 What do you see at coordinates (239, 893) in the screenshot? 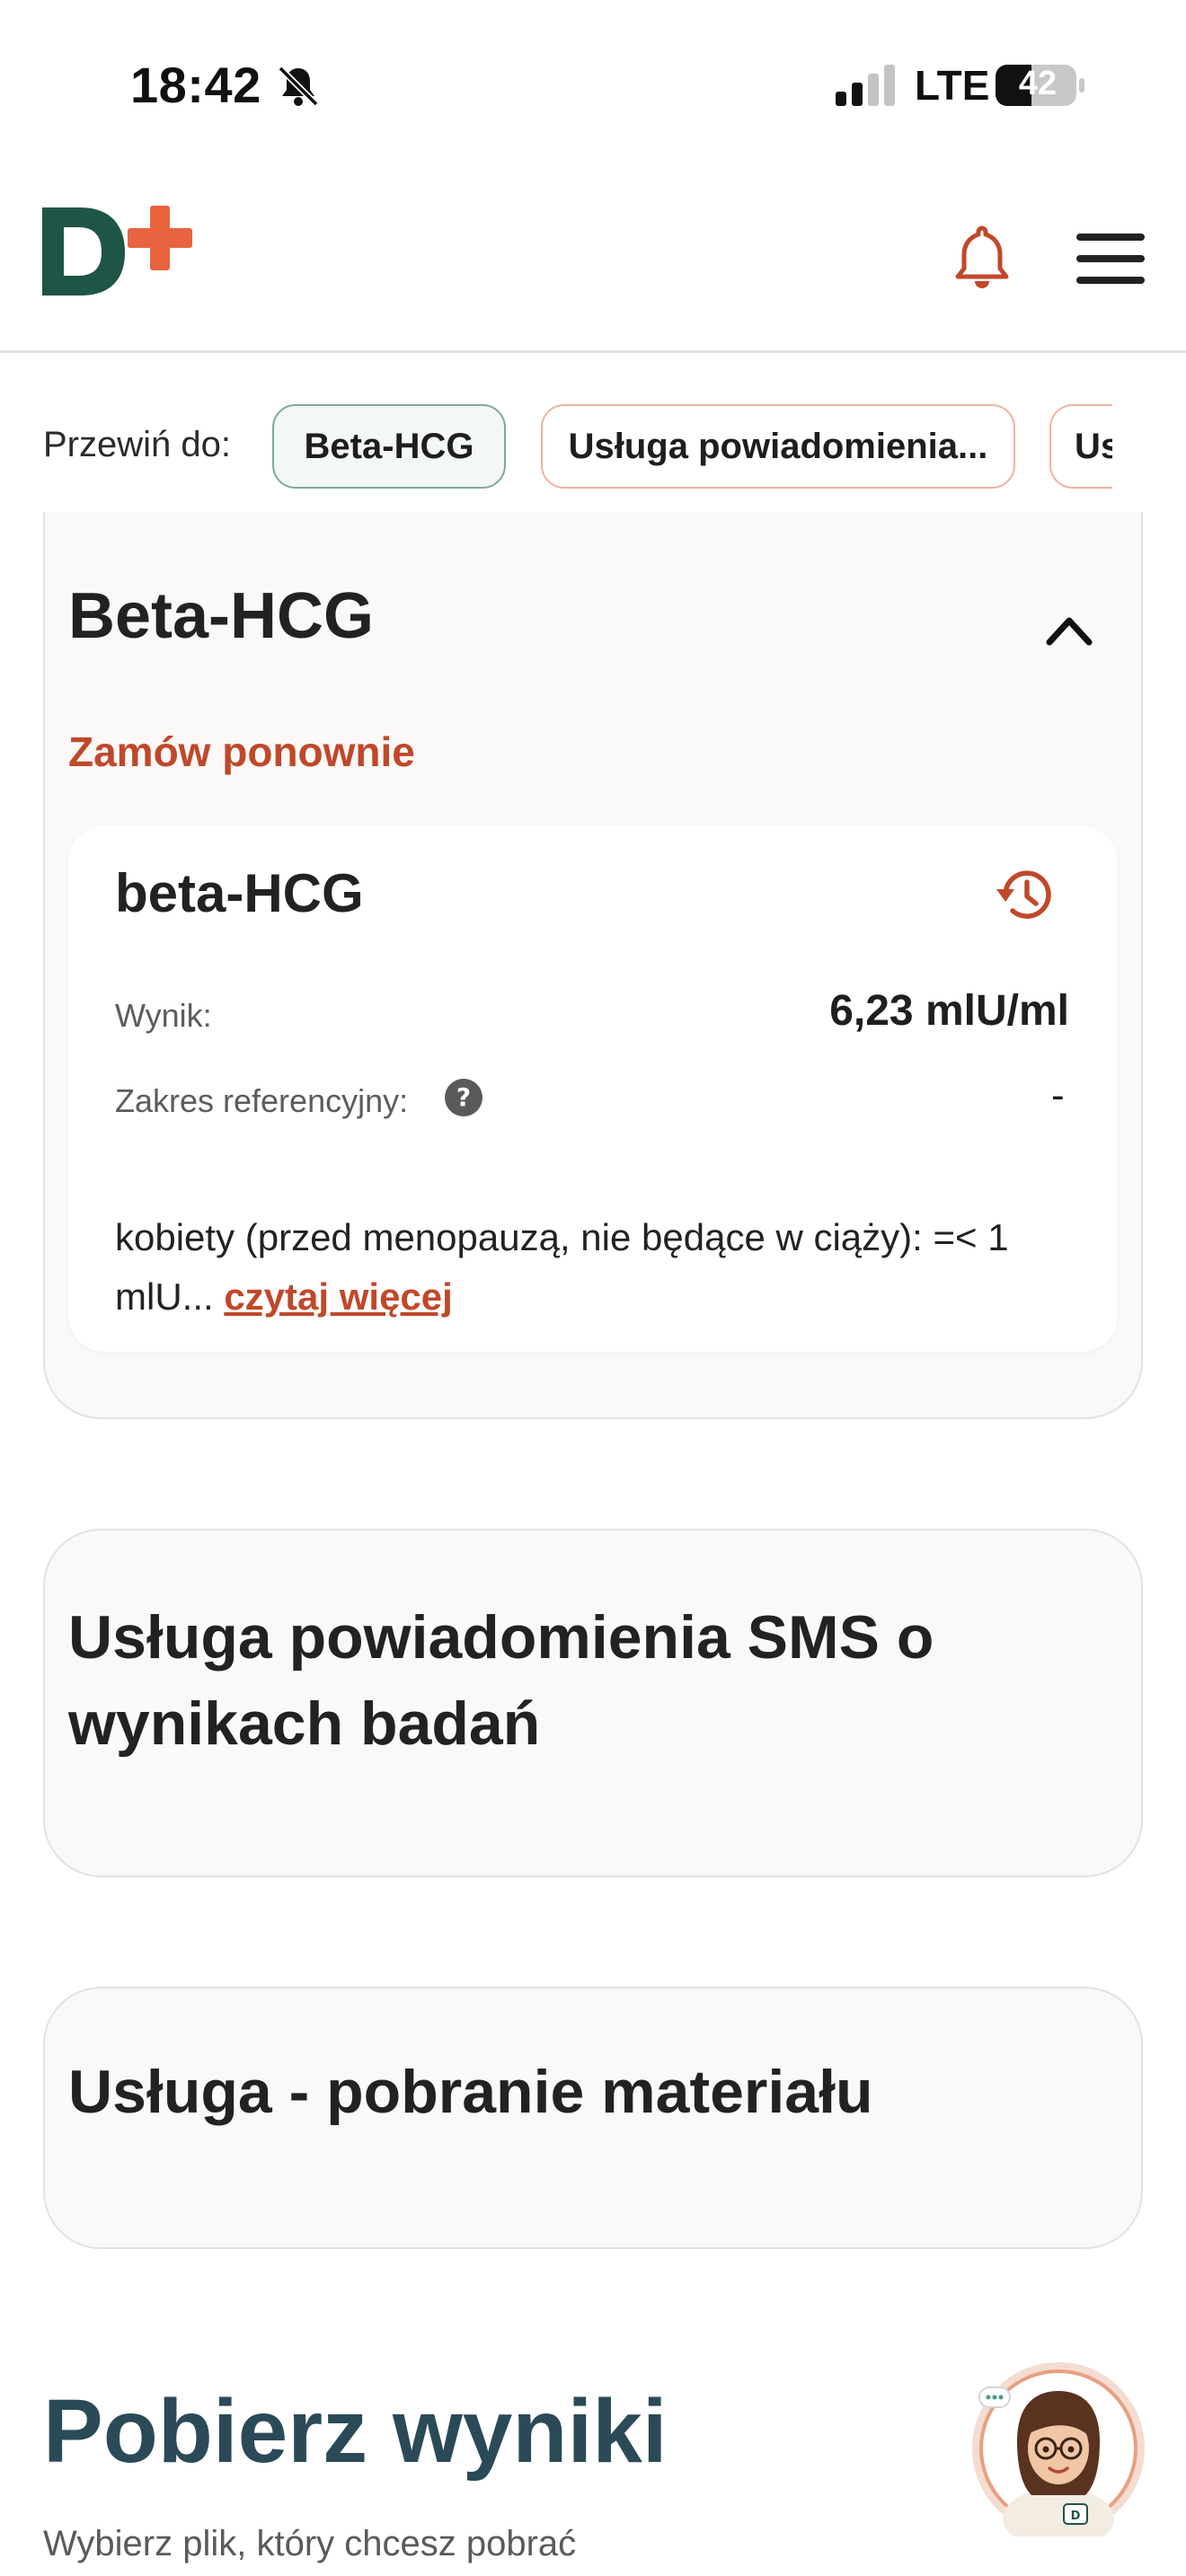
I see `test-name: beta-HCG` at bounding box center [239, 893].